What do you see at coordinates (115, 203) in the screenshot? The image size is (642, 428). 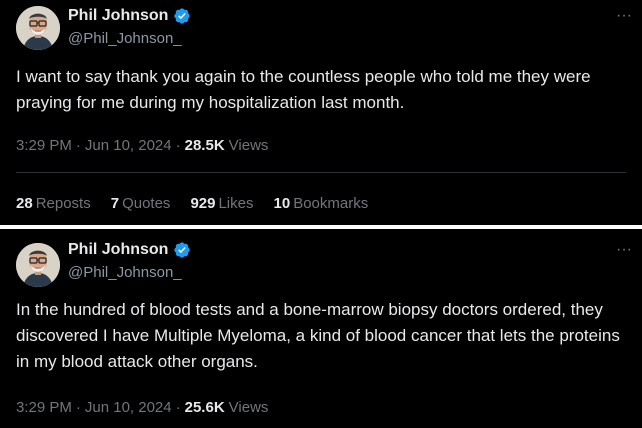 I see `stat-count: 7` at bounding box center [115, 203].